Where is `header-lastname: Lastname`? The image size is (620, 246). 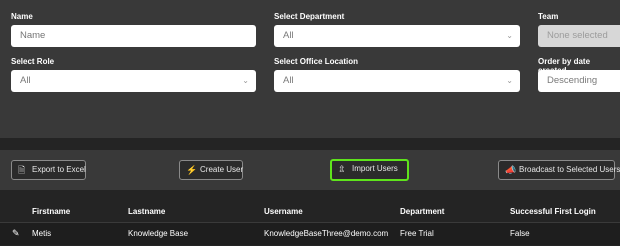
header-lastname: Lastname is located at coordinates (196, 211).